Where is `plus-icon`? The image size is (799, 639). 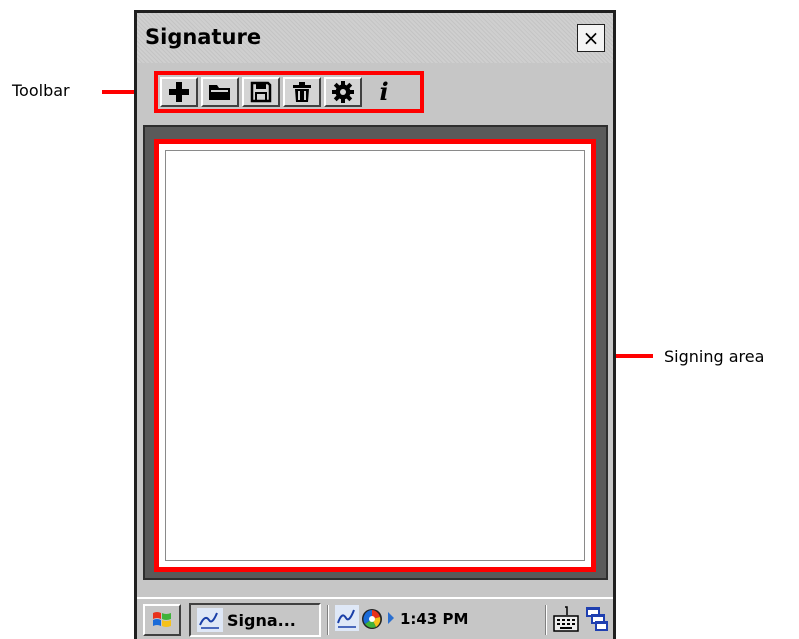 plus-icon is located at coordinates (179, 92).